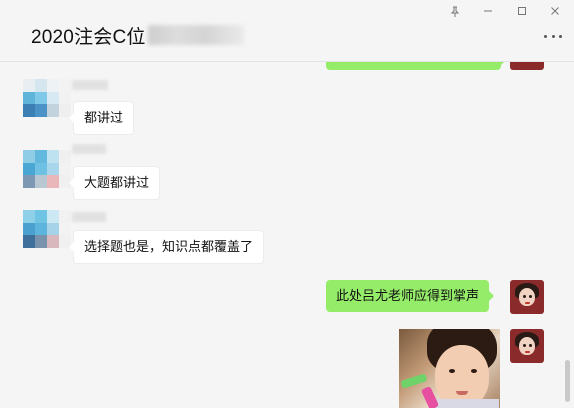 The height and width of the screenshot is (408, 574). What do you see at coordinates (455, 11) in the screenshot?
I see `pin-icon` at bounding box center [455, 11].